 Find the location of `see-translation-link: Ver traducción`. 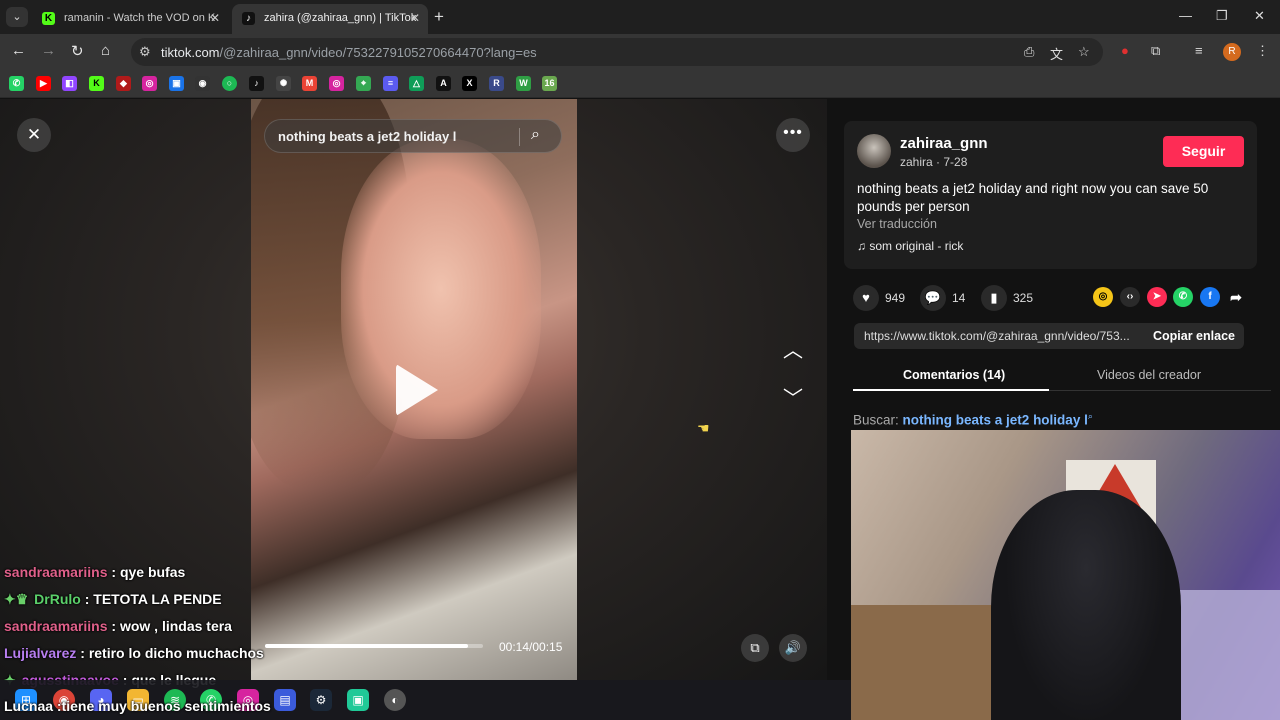

see-translation-link: Ver traducción is located at coordinates (897, 224).